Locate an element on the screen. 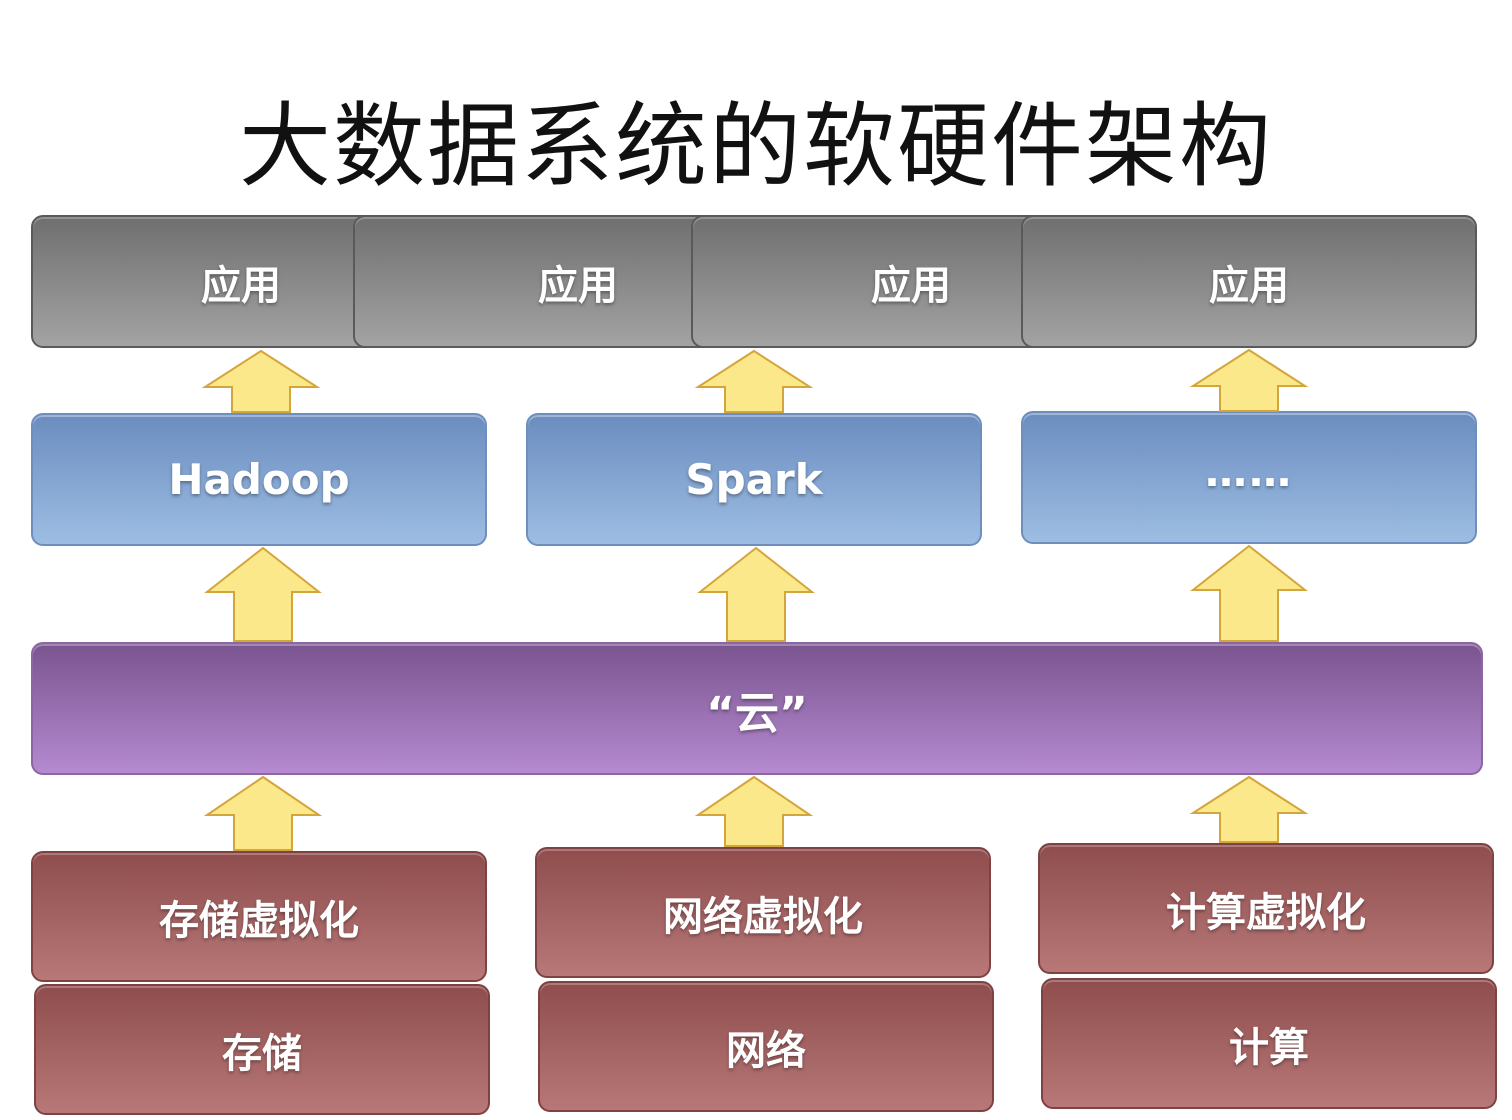  virtualization-label: 网络虚拟化 is located at coordinates (763, 916).